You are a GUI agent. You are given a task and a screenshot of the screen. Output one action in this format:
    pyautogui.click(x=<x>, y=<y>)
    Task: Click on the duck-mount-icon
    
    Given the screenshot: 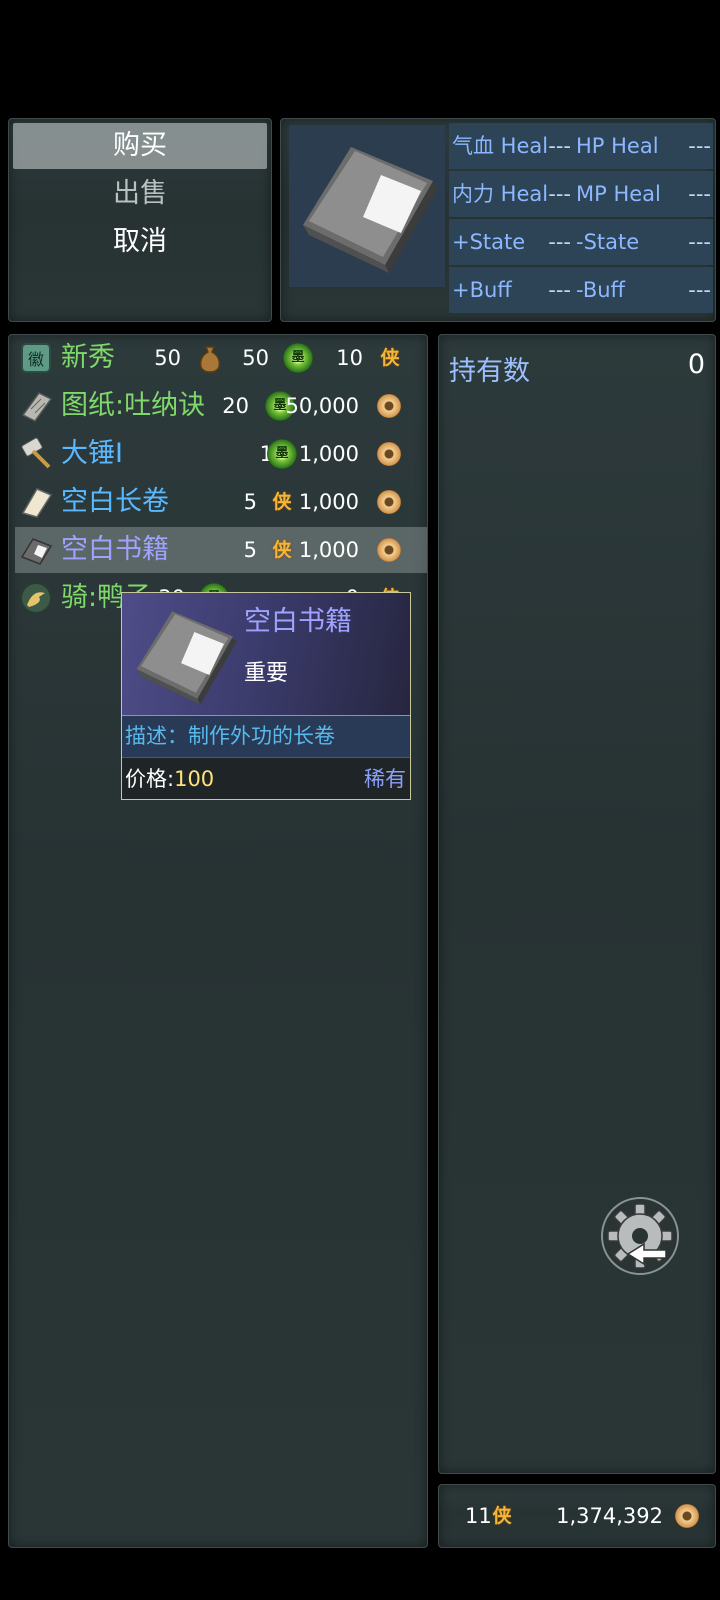 What is the action you would take?
    pyautogui.click(x=36, y=598)
    